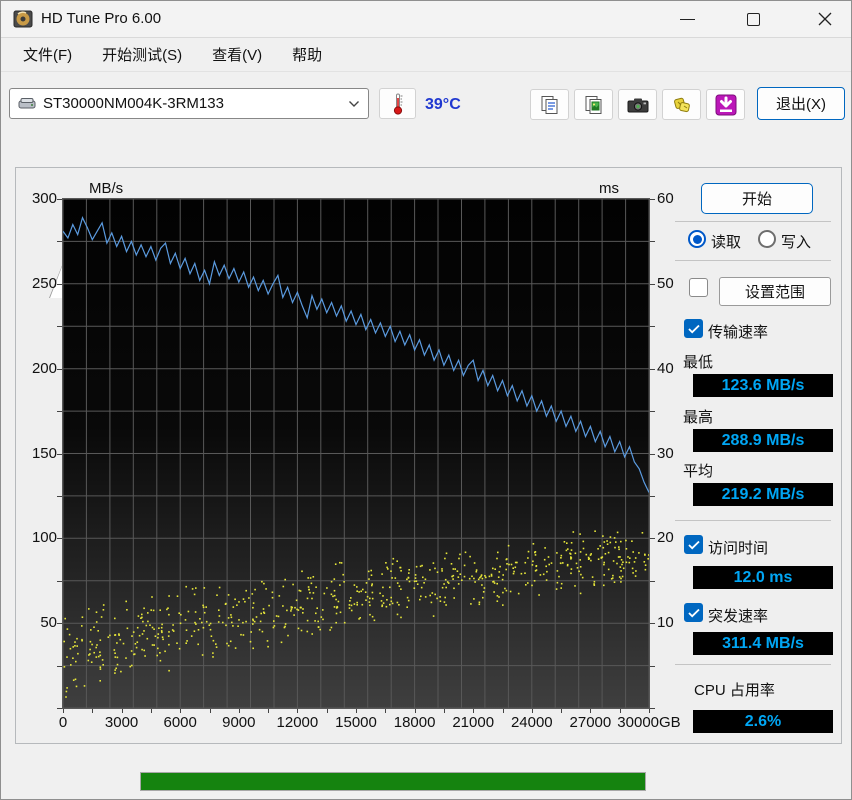 This screenshot has height=800, width=852. I want to click on minimize-button, so click(687, 19).